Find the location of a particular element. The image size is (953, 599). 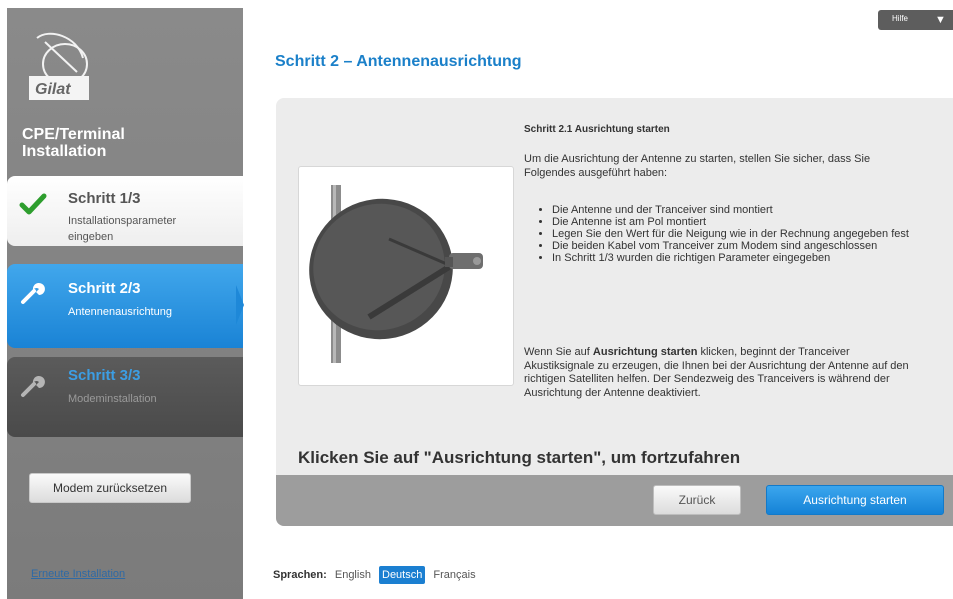

gilat-logo: Gilat is located at coordinates (69, 65).